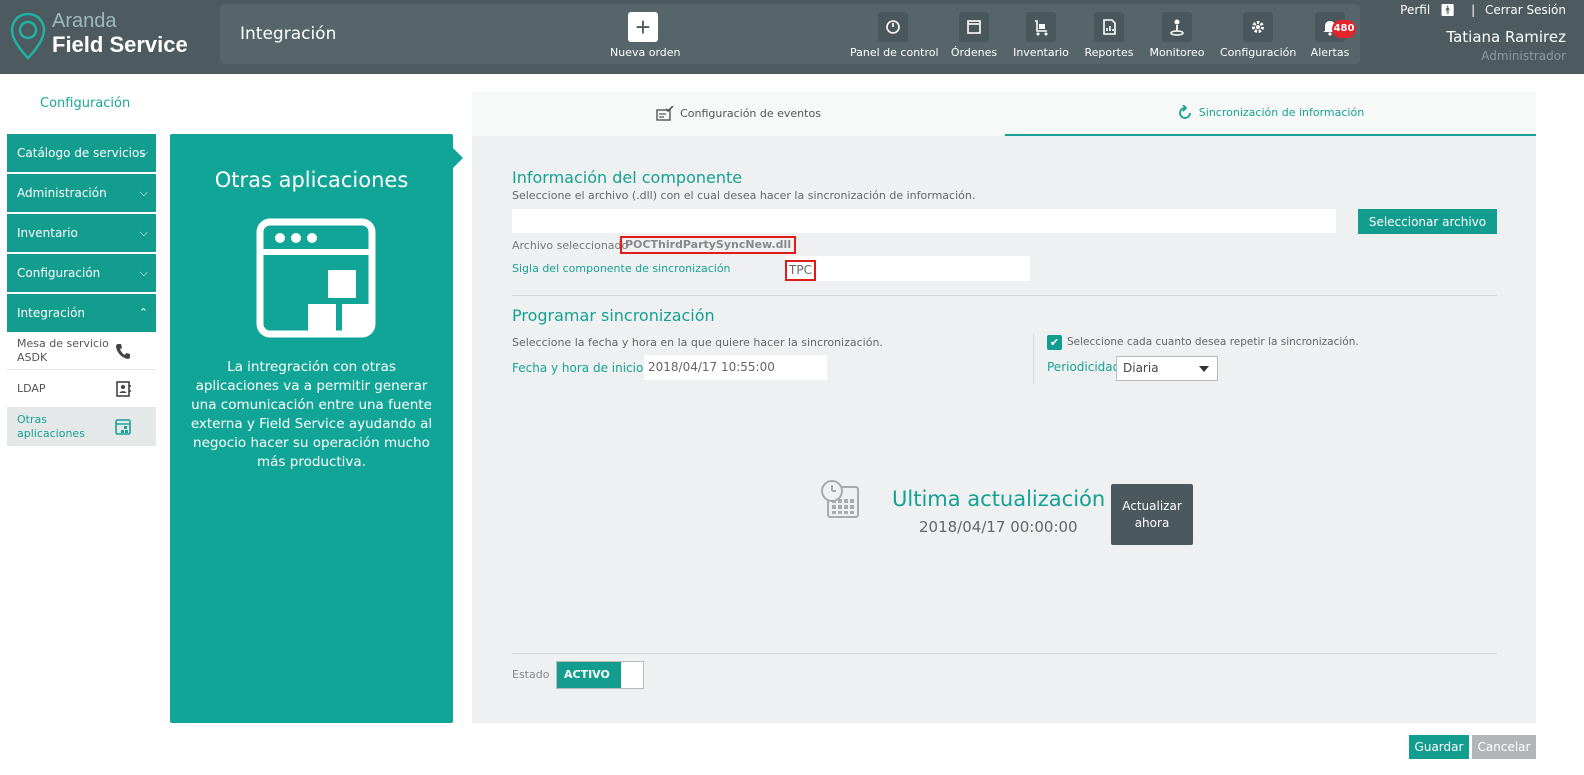  What do you see at coordinates (1041, 52) in the screenshot?
I see `nav-label: Inventario` at bounding box center [1041, 52].